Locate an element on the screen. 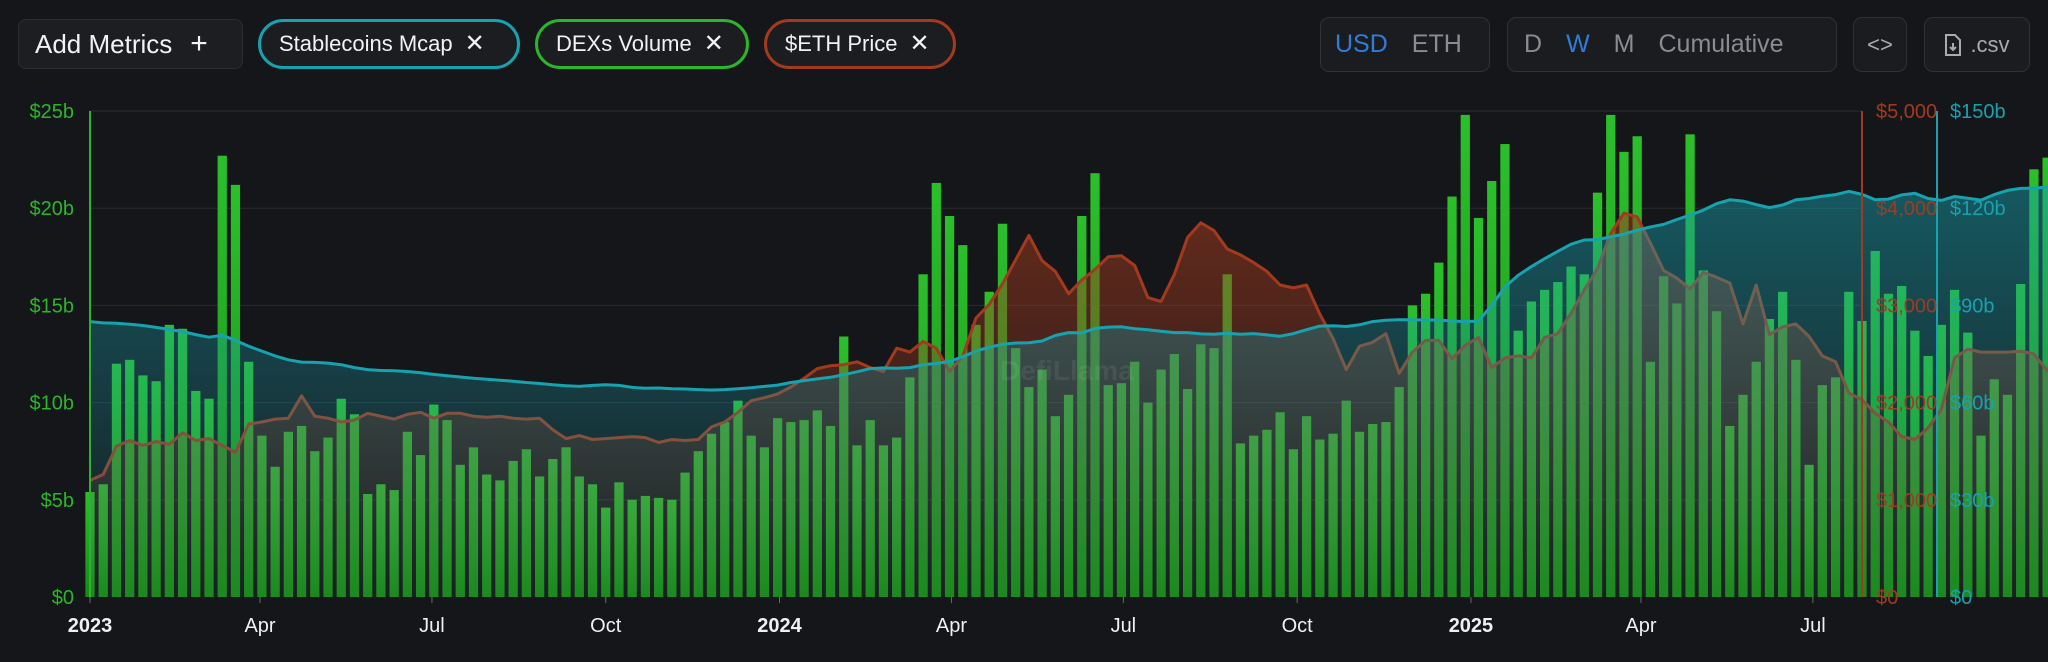 The width and height of the screenshot is (2048, 662). dex-axis-tick: $15b is located at coordinates (52, 306).